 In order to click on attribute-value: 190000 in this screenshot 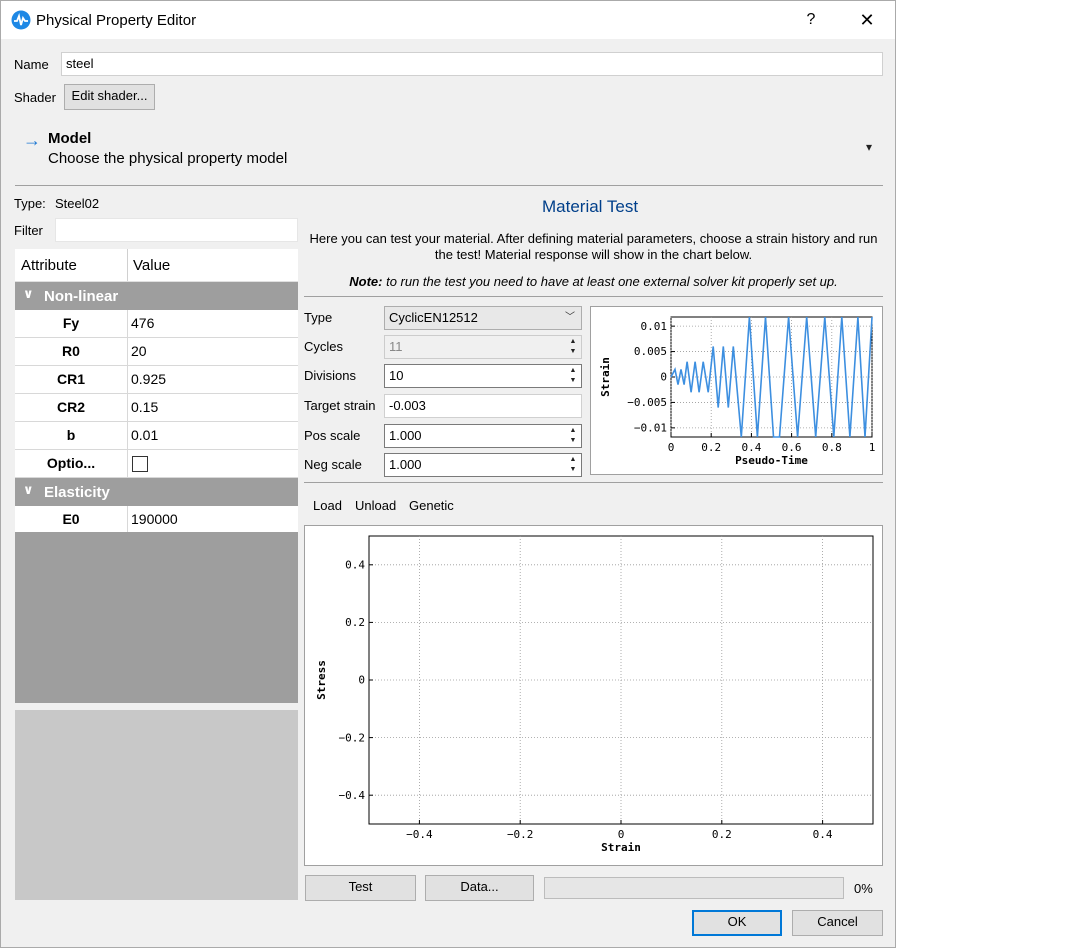, I will do `click(154, 519)`.